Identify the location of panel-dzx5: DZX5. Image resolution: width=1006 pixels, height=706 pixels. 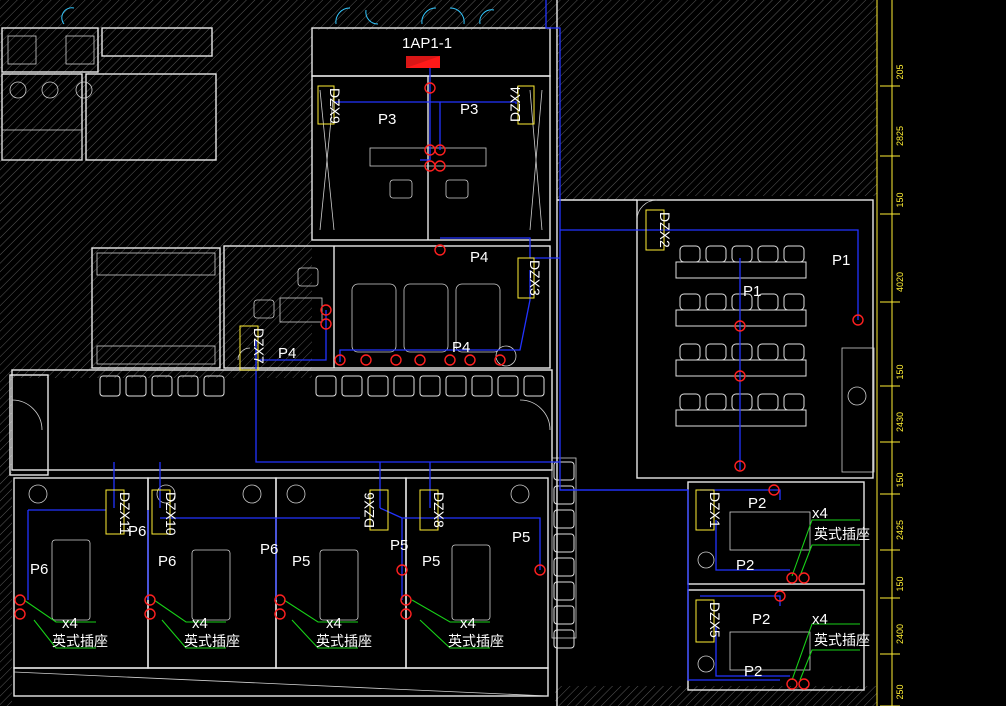
(709, 621).